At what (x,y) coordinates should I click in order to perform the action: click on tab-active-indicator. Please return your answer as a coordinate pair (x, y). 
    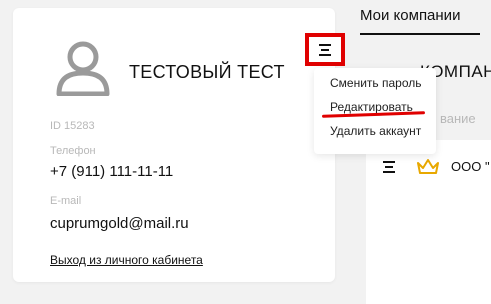
    Looking at the image, I should click on (420, 34).